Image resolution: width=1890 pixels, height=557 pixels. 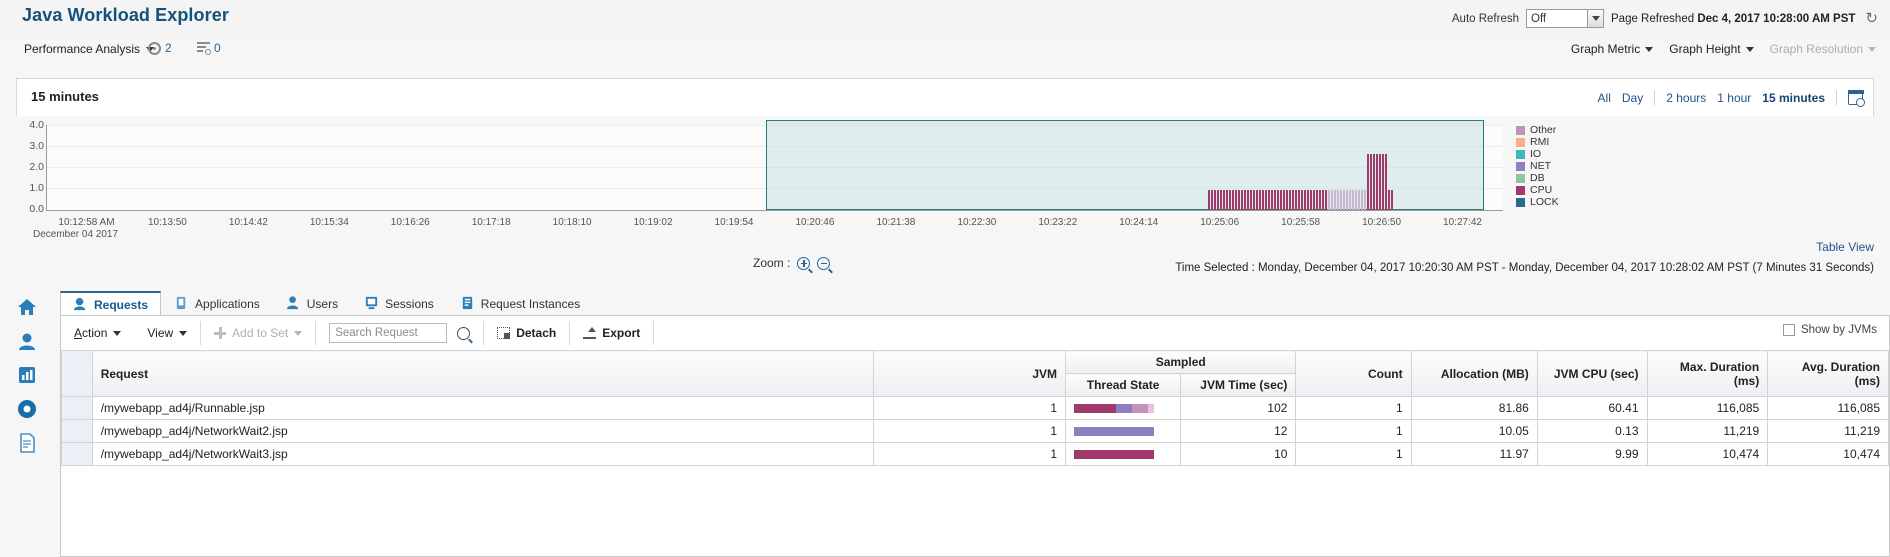 I want to click on legend-label: RMI, so click(x=1540, y=142).